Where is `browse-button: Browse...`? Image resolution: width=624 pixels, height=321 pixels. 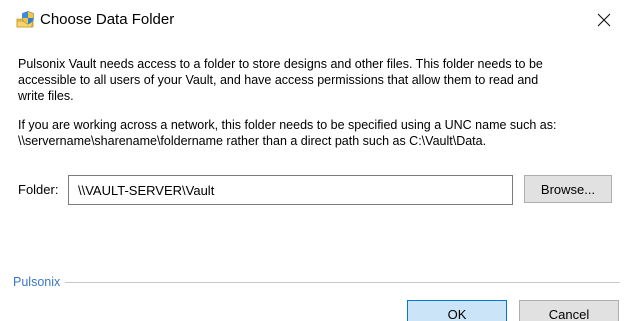 browse-button: Browse... is located at coordinates (568, 189).